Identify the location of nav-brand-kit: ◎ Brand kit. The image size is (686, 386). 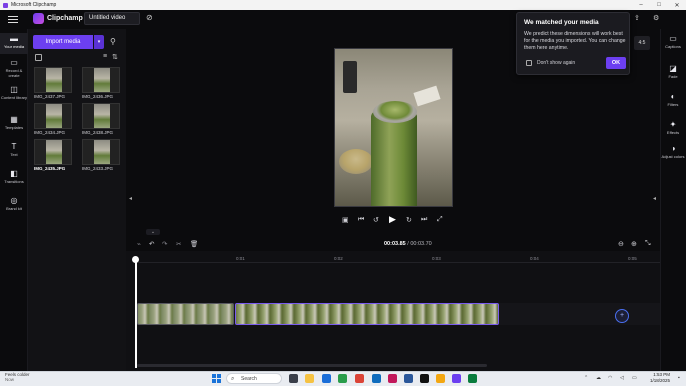
(14, 204).